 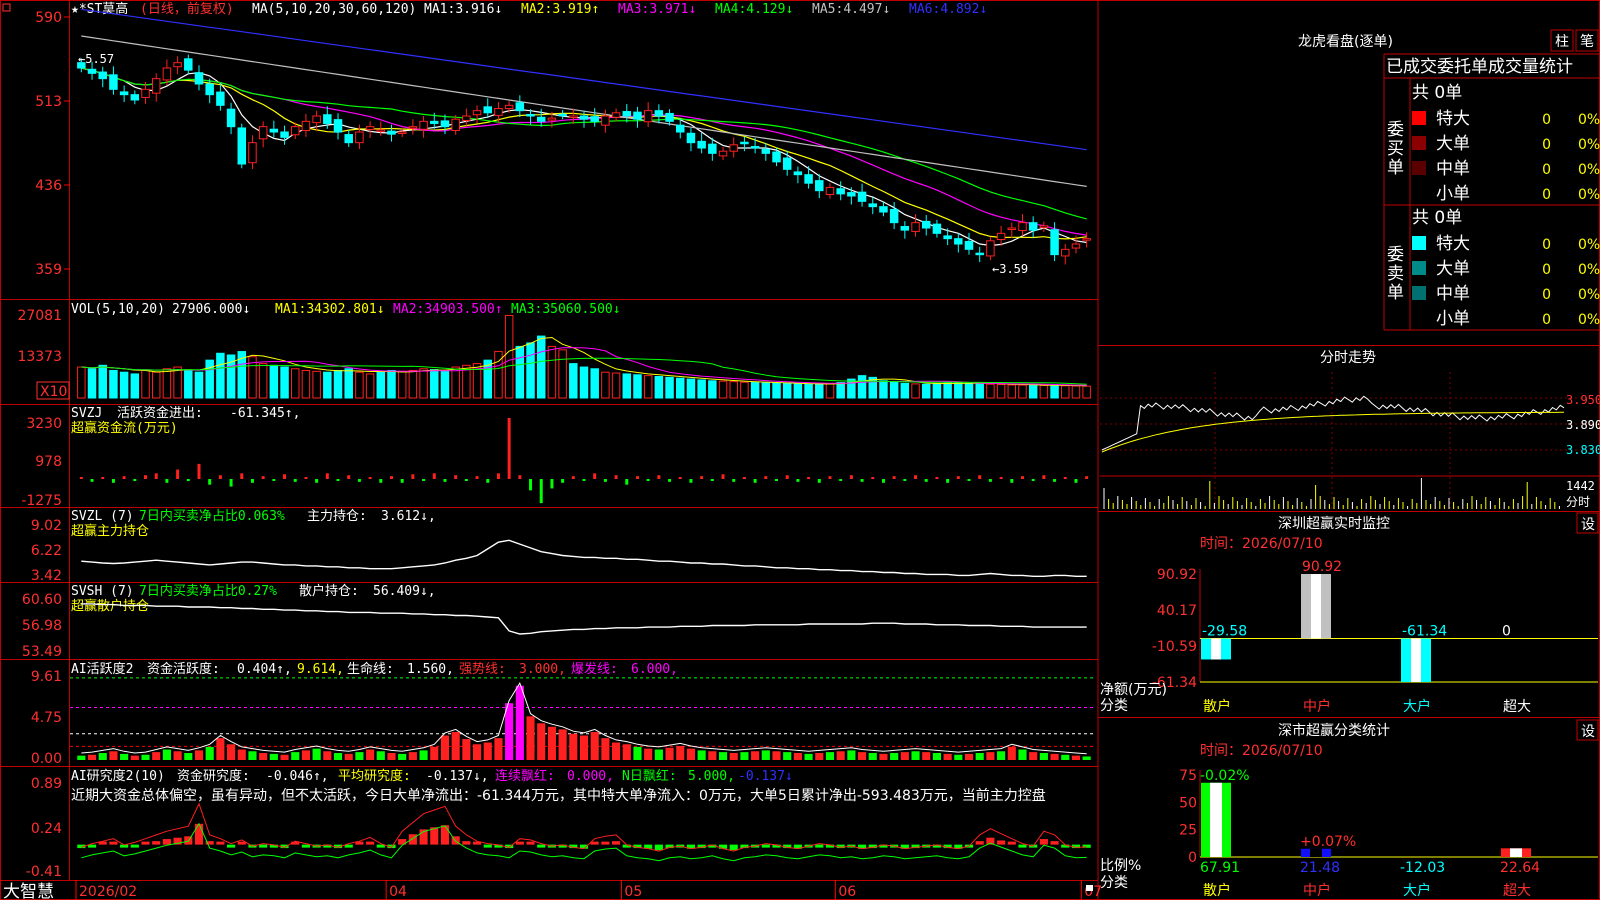 I want to click on svzl-desc: 7日内买卖净占比0.063%, so click(x=212, y=516).